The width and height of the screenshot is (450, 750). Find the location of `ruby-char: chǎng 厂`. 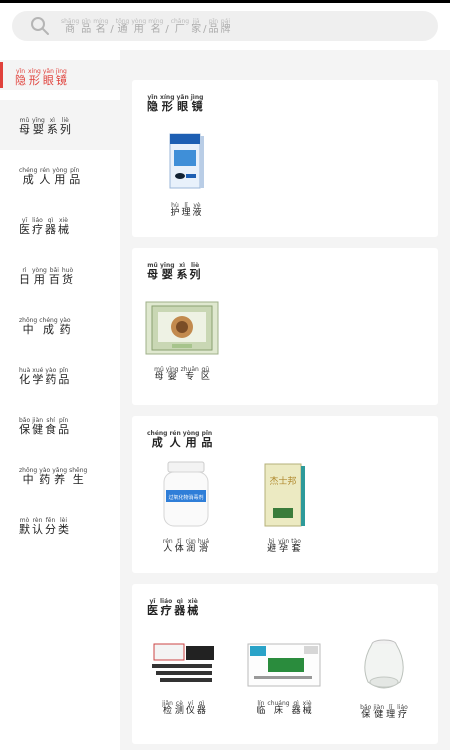

ruby-char: chǎng 厂 is located at coordinates (180, 26).